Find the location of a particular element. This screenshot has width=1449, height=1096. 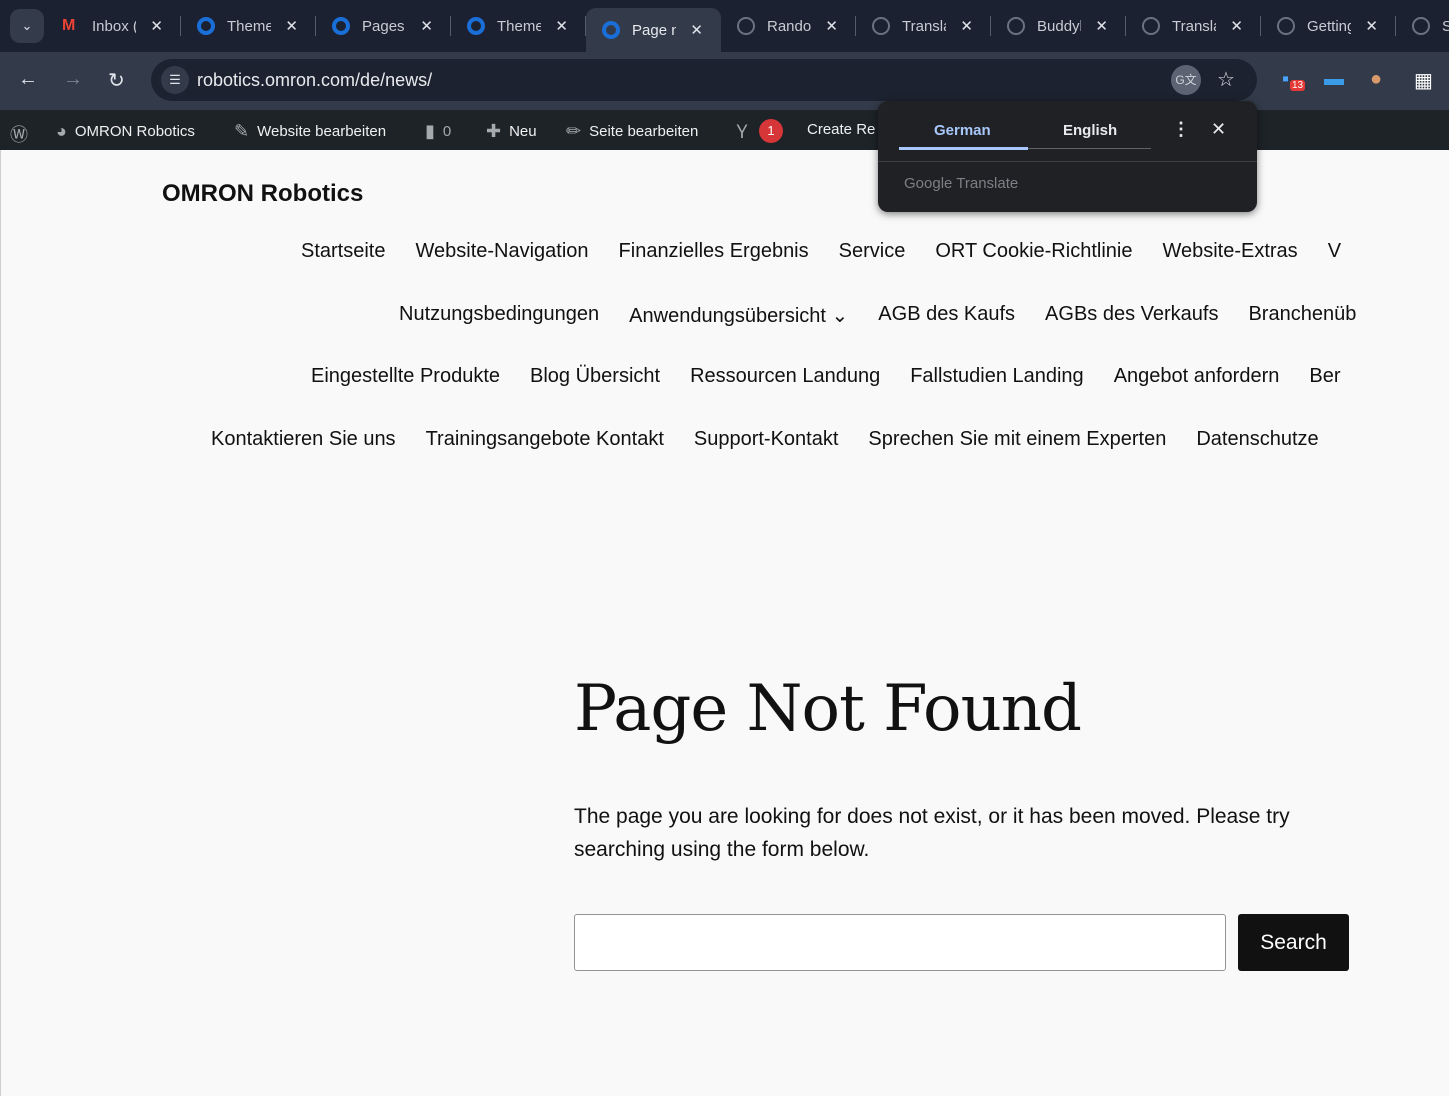

nav-link: Datenschutze is located at coordinates (1257, 439).